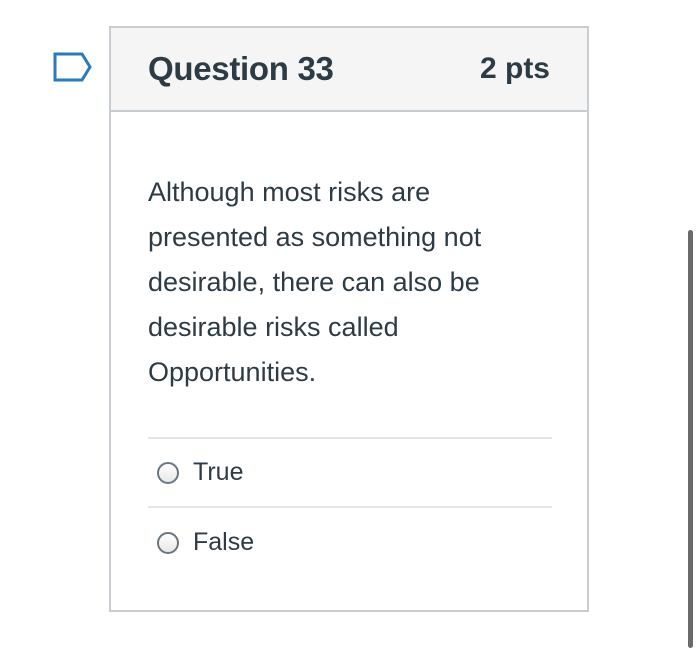 The image size is (700, 648). Describe the element at coordinates (73, 67) in the screenshot. I see `flag-question-icon` at that location.